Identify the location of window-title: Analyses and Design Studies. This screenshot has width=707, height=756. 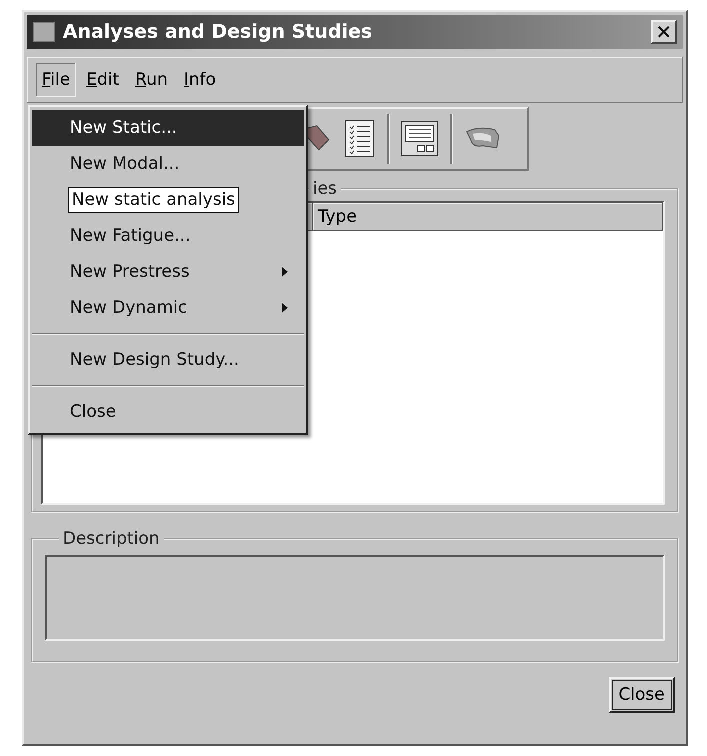
(218, 32).